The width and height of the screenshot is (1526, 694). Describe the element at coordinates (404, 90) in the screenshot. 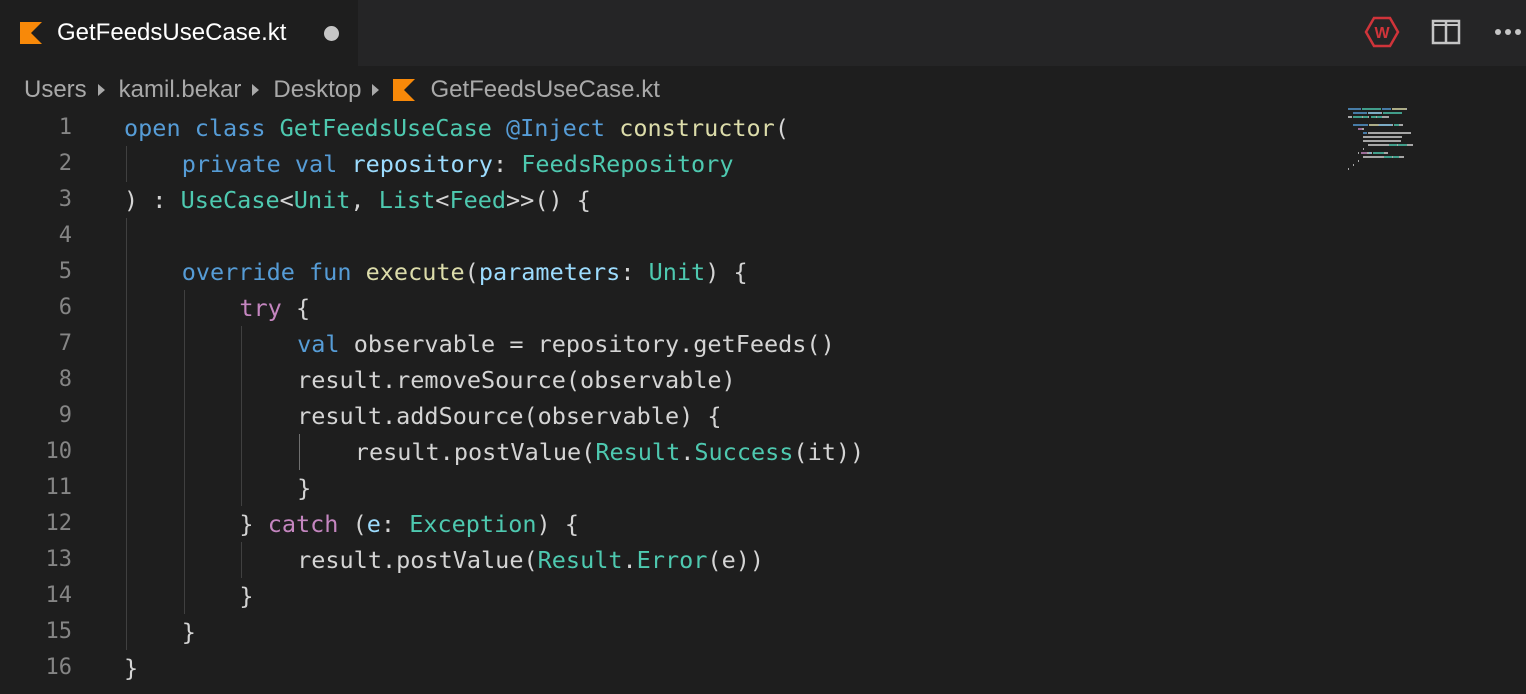

I see `kotlin-file-icon` at that location.